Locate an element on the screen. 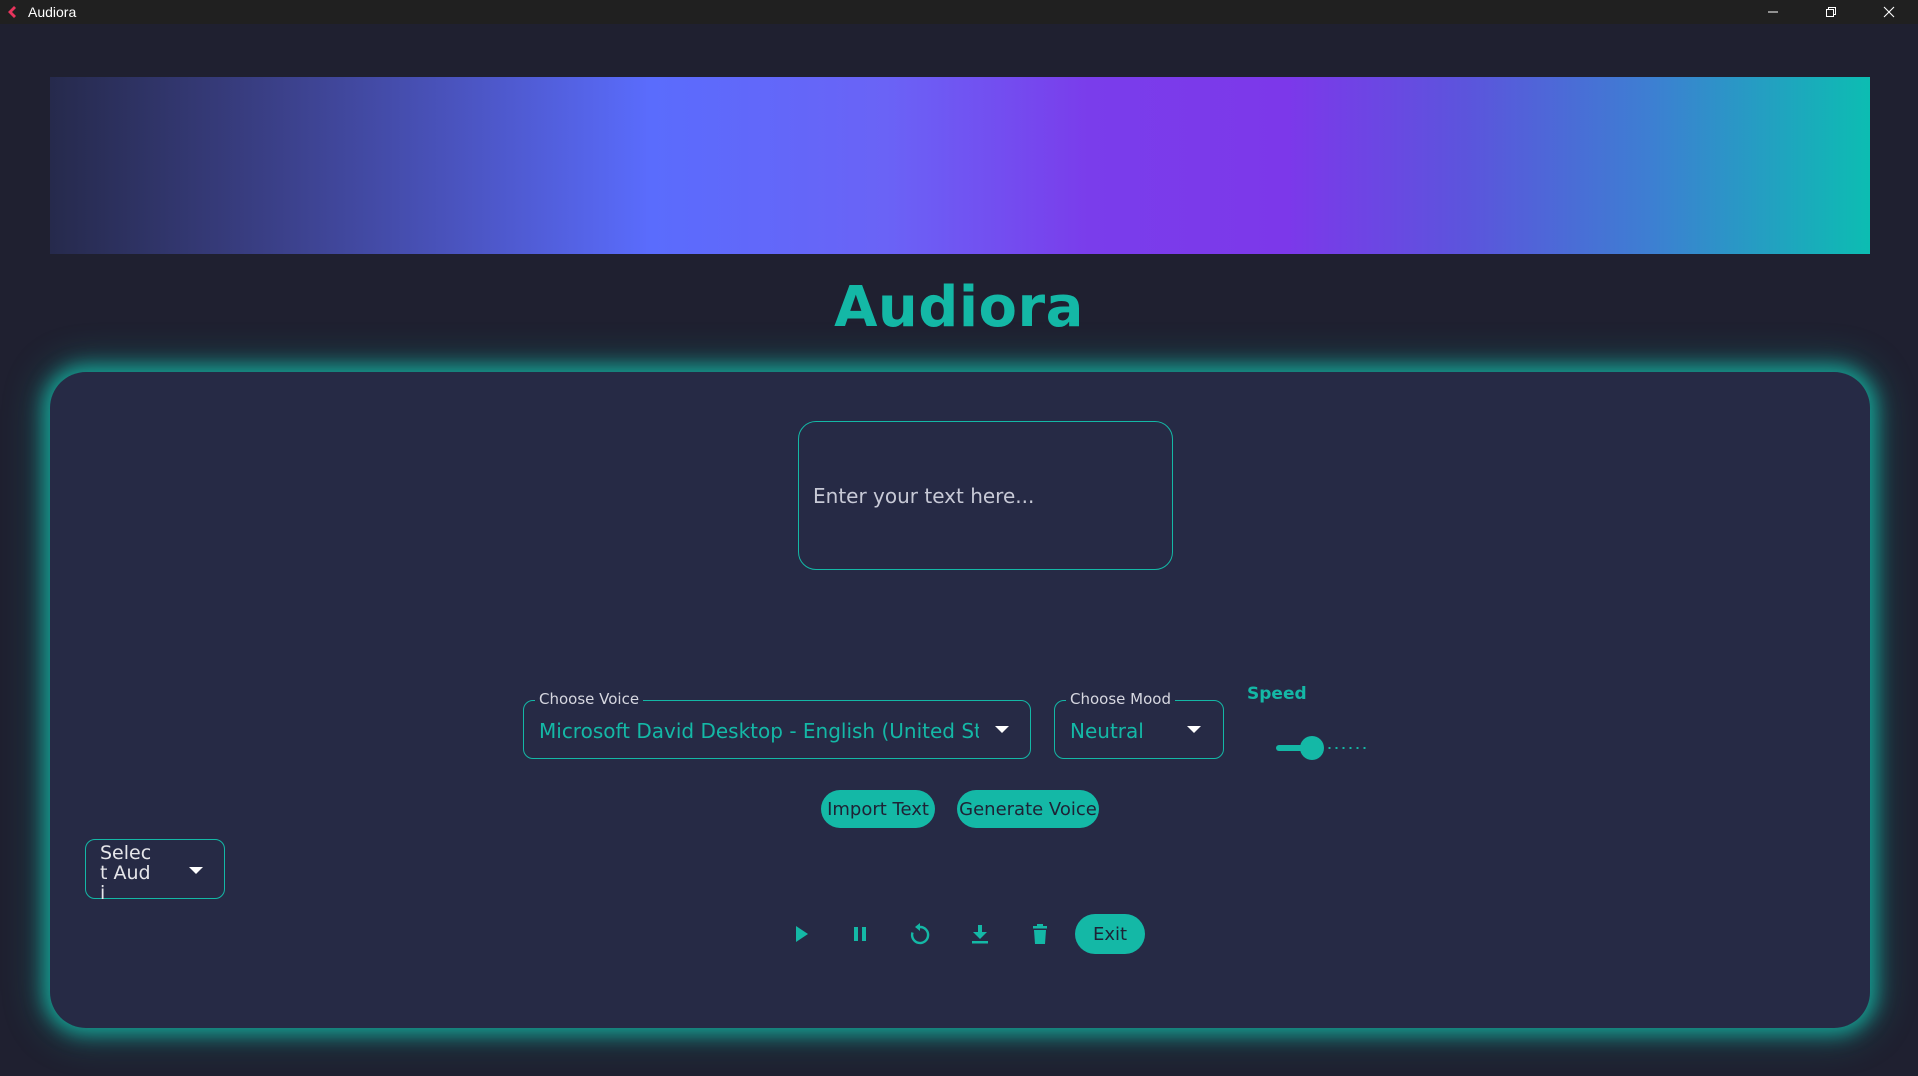 The width and height of the screenshot is (1918, 1076). import-text-button: Import Text is located at coordinates (878, 809).